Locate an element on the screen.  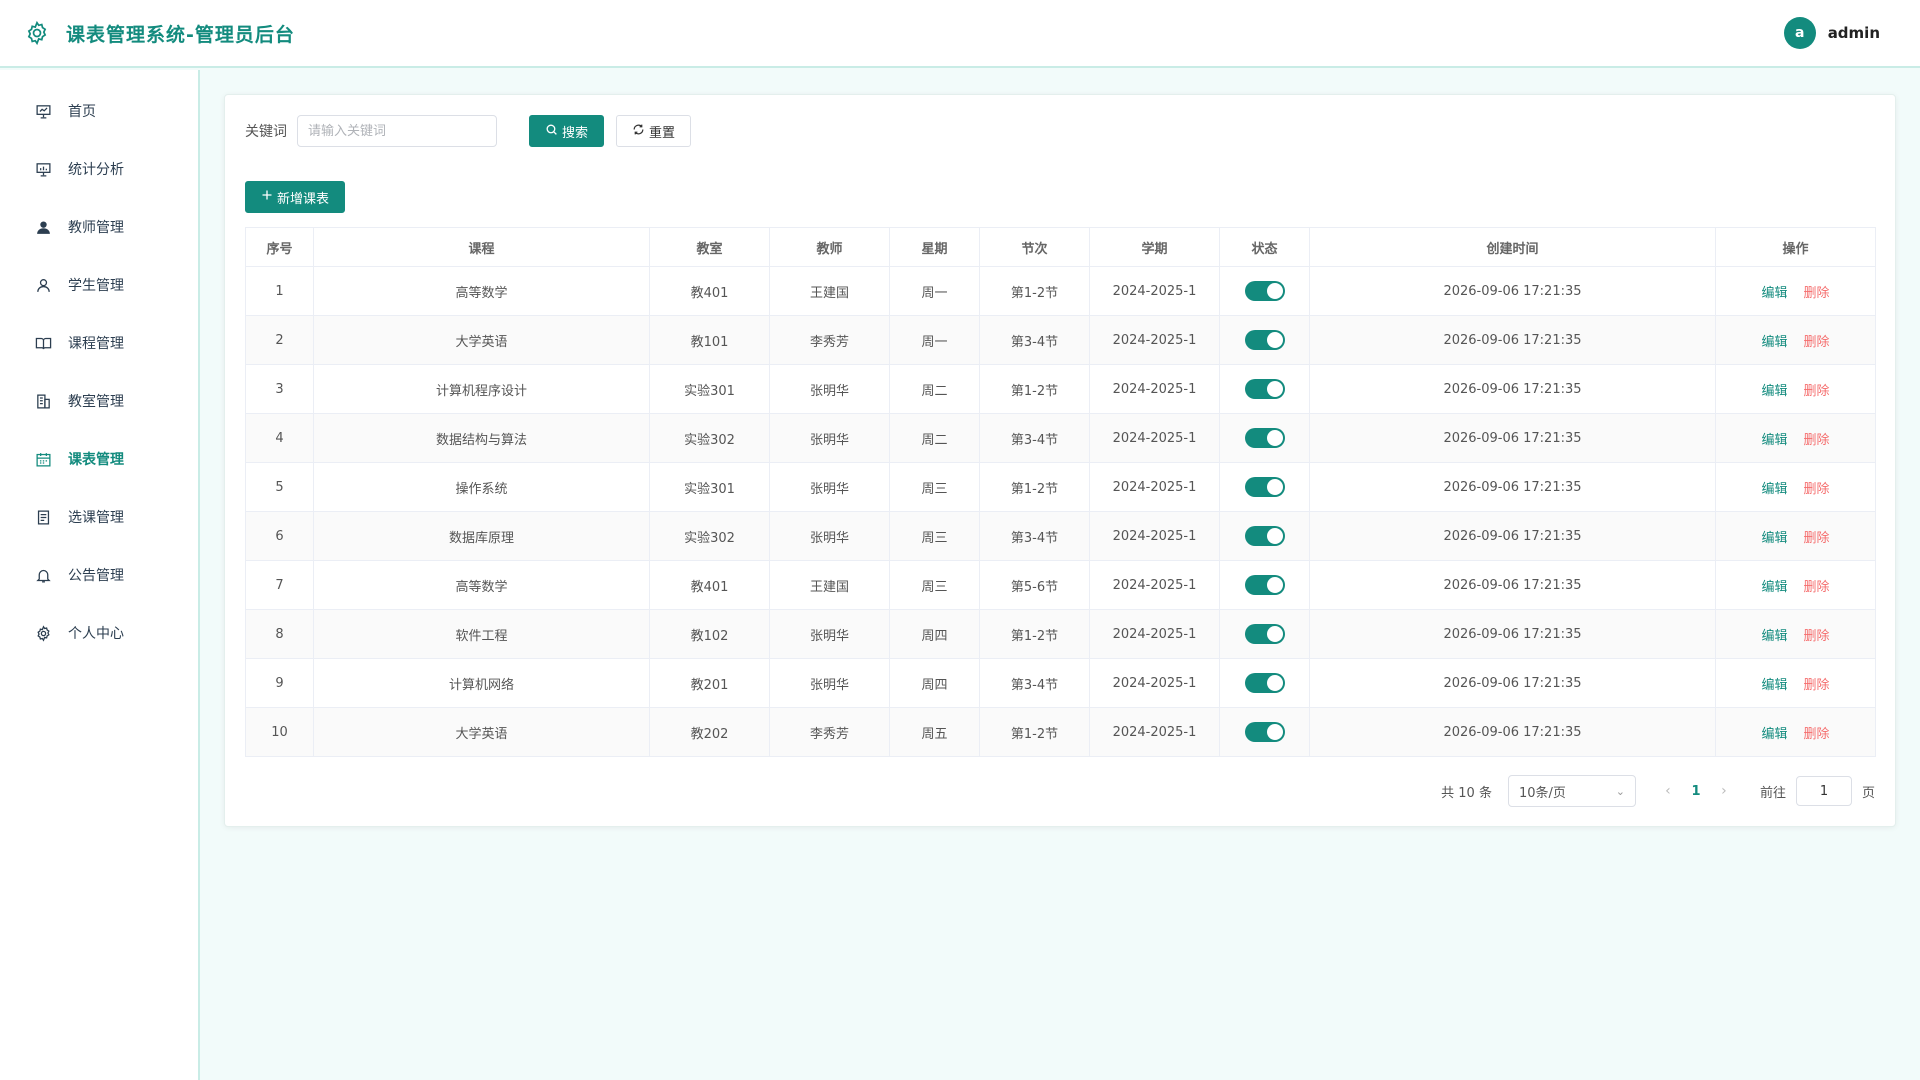
app-title: 课表管理系统-管理员后台 is located at coordinates (180, 34).